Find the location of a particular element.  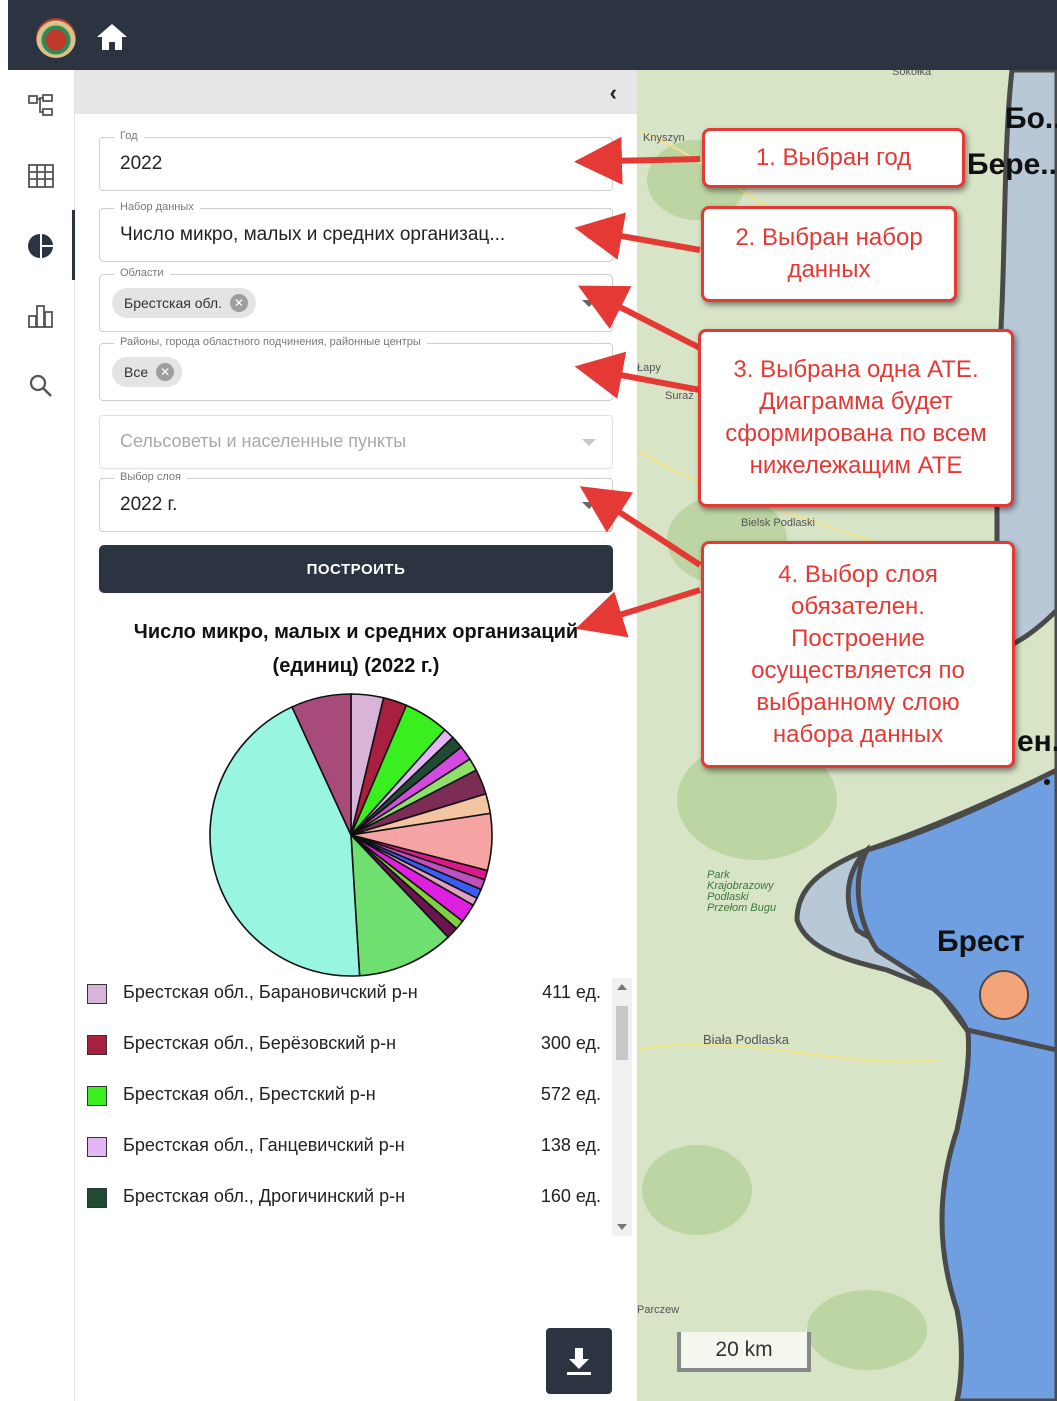

dataset-label: Набор данных is located at coordinates (157, 207).